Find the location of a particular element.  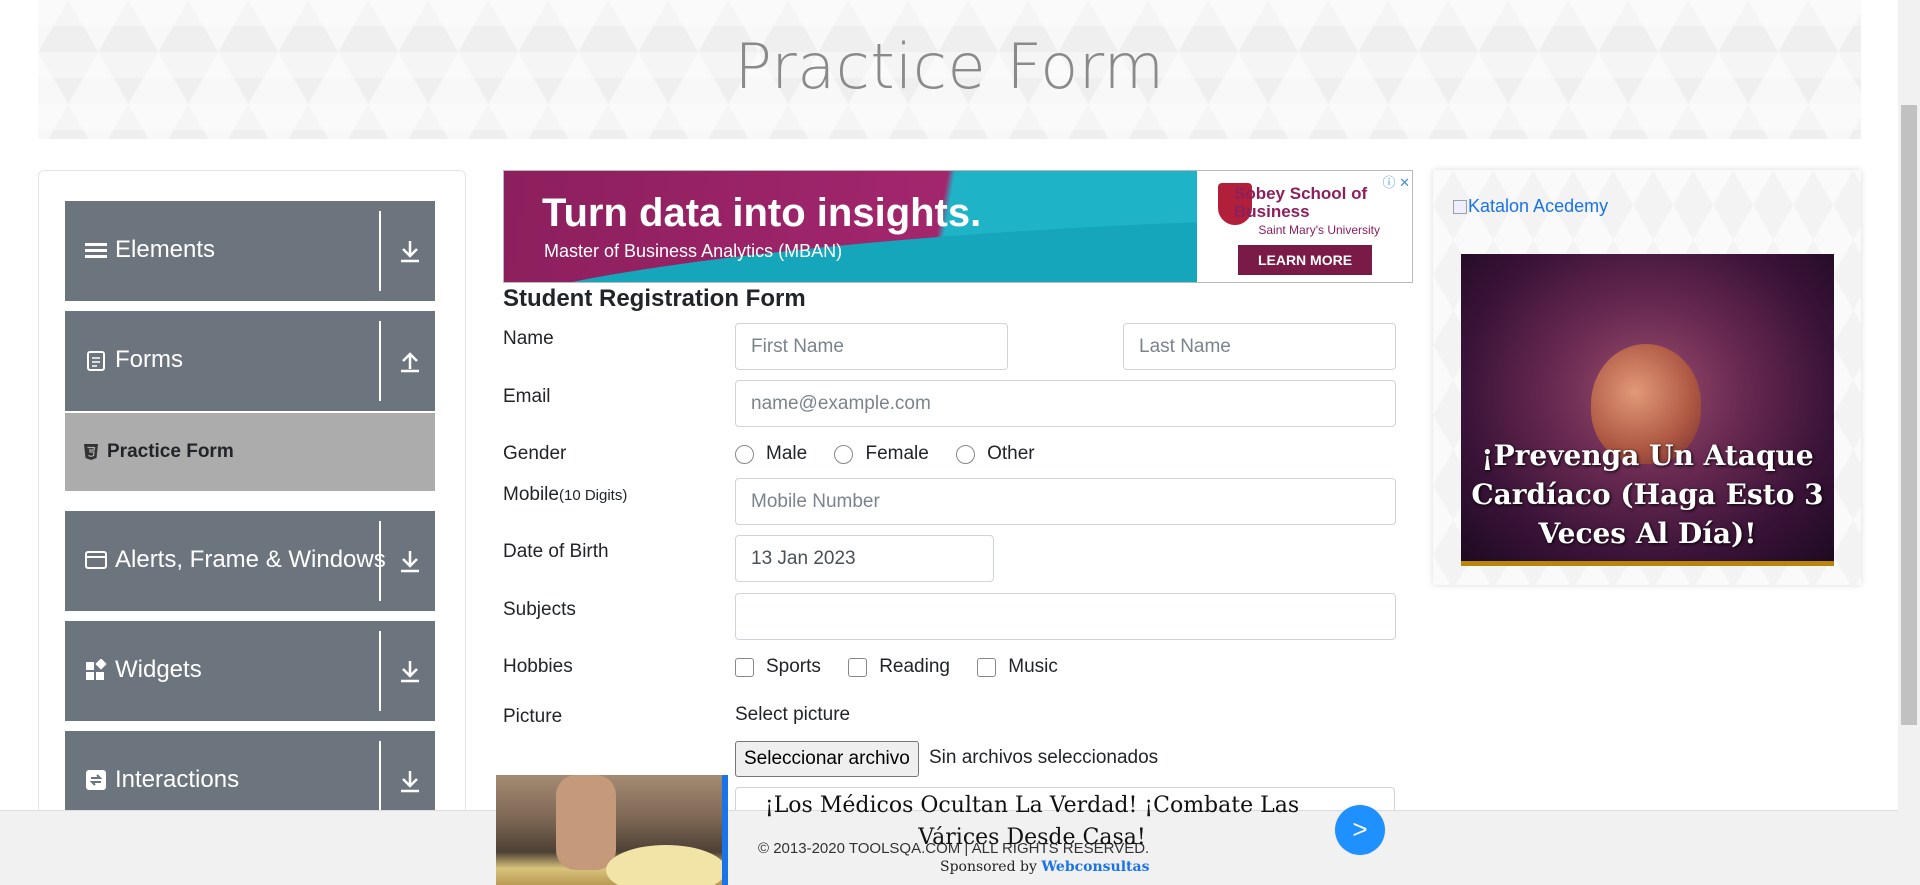

sponsor-name: Webconsultas is located at coordinates (1095, 867).